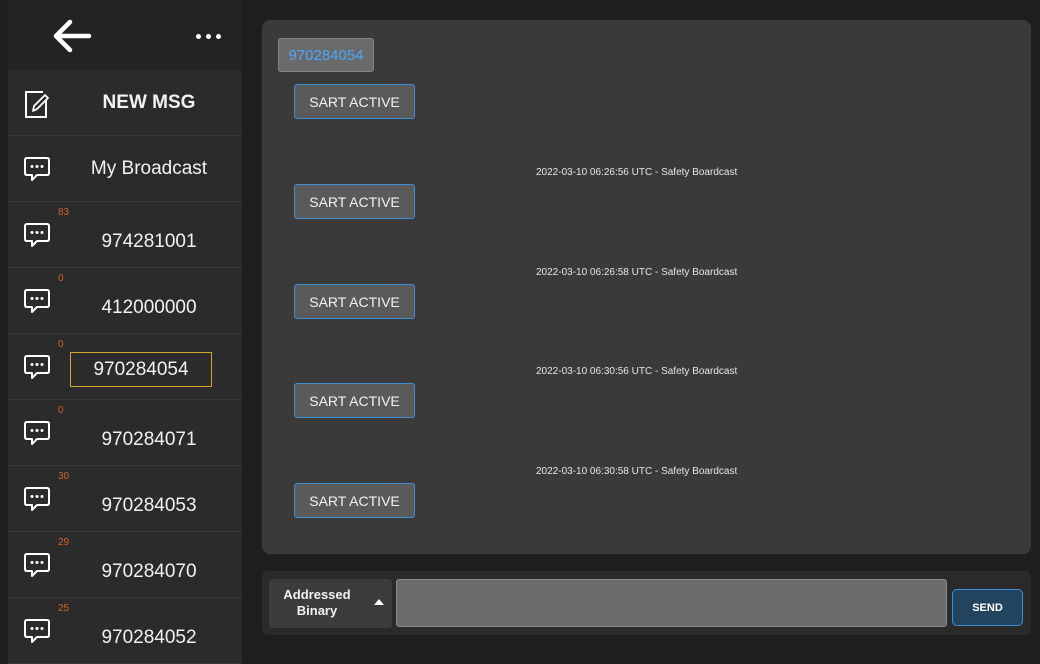  I want to click on sidebar-item-970284054: 0 970284054, so click(125, 367).